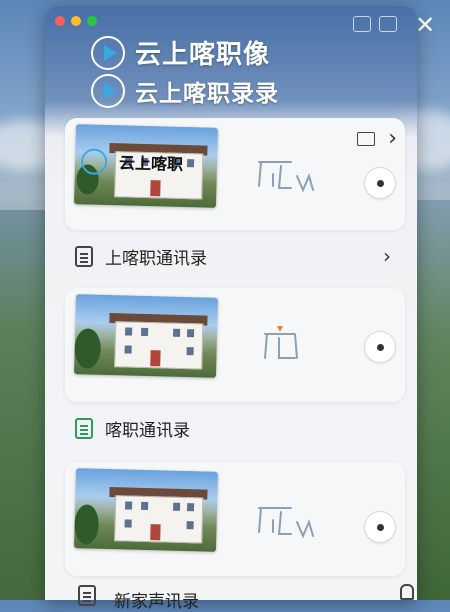  What do you see at coordinates (60, 21) in the screenshot?
I see `window-close-button` at bounding box center [60, 21].